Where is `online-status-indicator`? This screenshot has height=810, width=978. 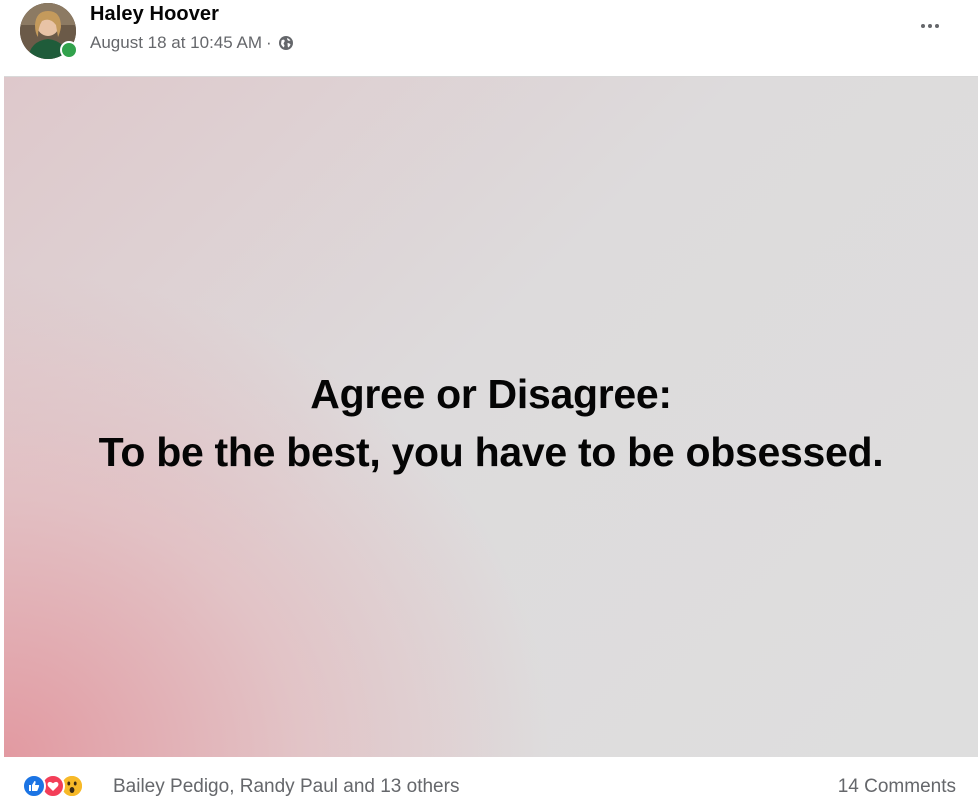
online-status-indicator is located at coordinates (69, 50).